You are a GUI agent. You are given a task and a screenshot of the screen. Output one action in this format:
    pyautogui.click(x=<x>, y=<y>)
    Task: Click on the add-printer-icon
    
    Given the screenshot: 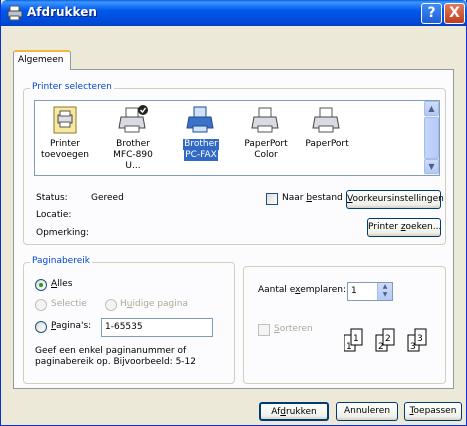 What is the action you would take?
    pyautogui.click(x=65, y=120)
    